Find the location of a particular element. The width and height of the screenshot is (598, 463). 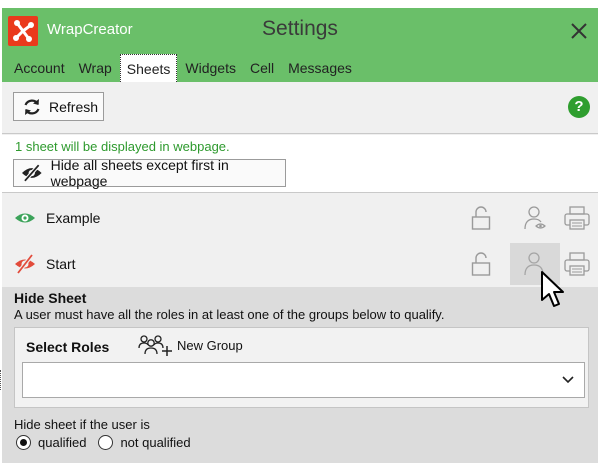

select-roles-label: Select Roles is located at coordinates (68, 347).